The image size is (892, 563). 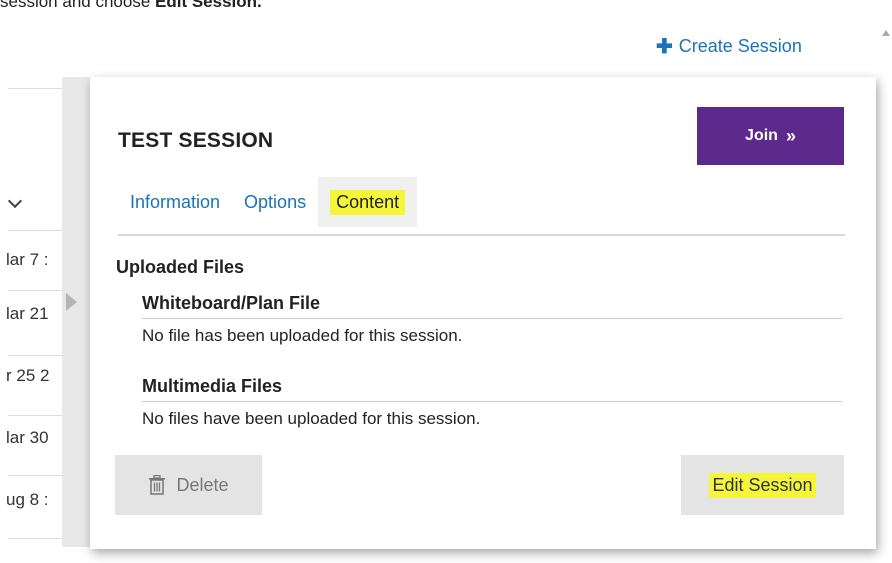 I want to click on join-button: Join », so click(x=770, y=136).